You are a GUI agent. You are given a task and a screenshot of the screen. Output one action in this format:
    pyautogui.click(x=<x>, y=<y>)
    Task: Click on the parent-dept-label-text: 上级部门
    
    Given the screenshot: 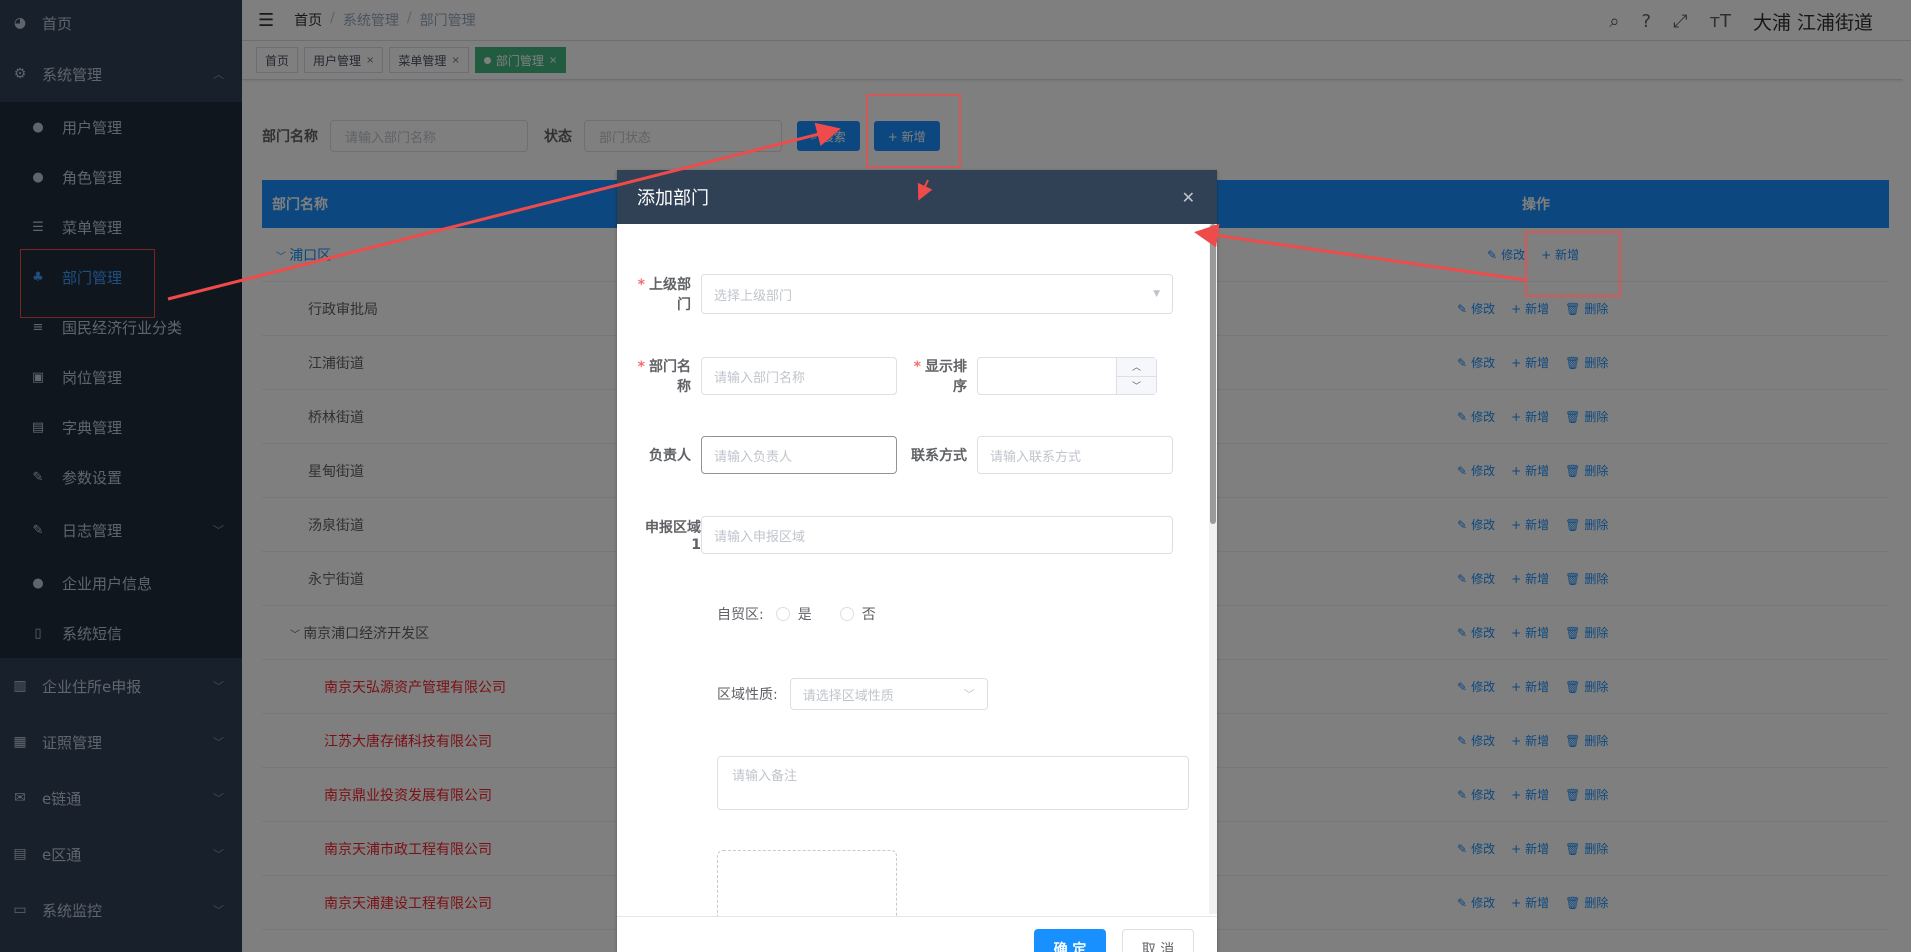 What is the action you would take?
    pyautogui.click(x=670, y=295)
    